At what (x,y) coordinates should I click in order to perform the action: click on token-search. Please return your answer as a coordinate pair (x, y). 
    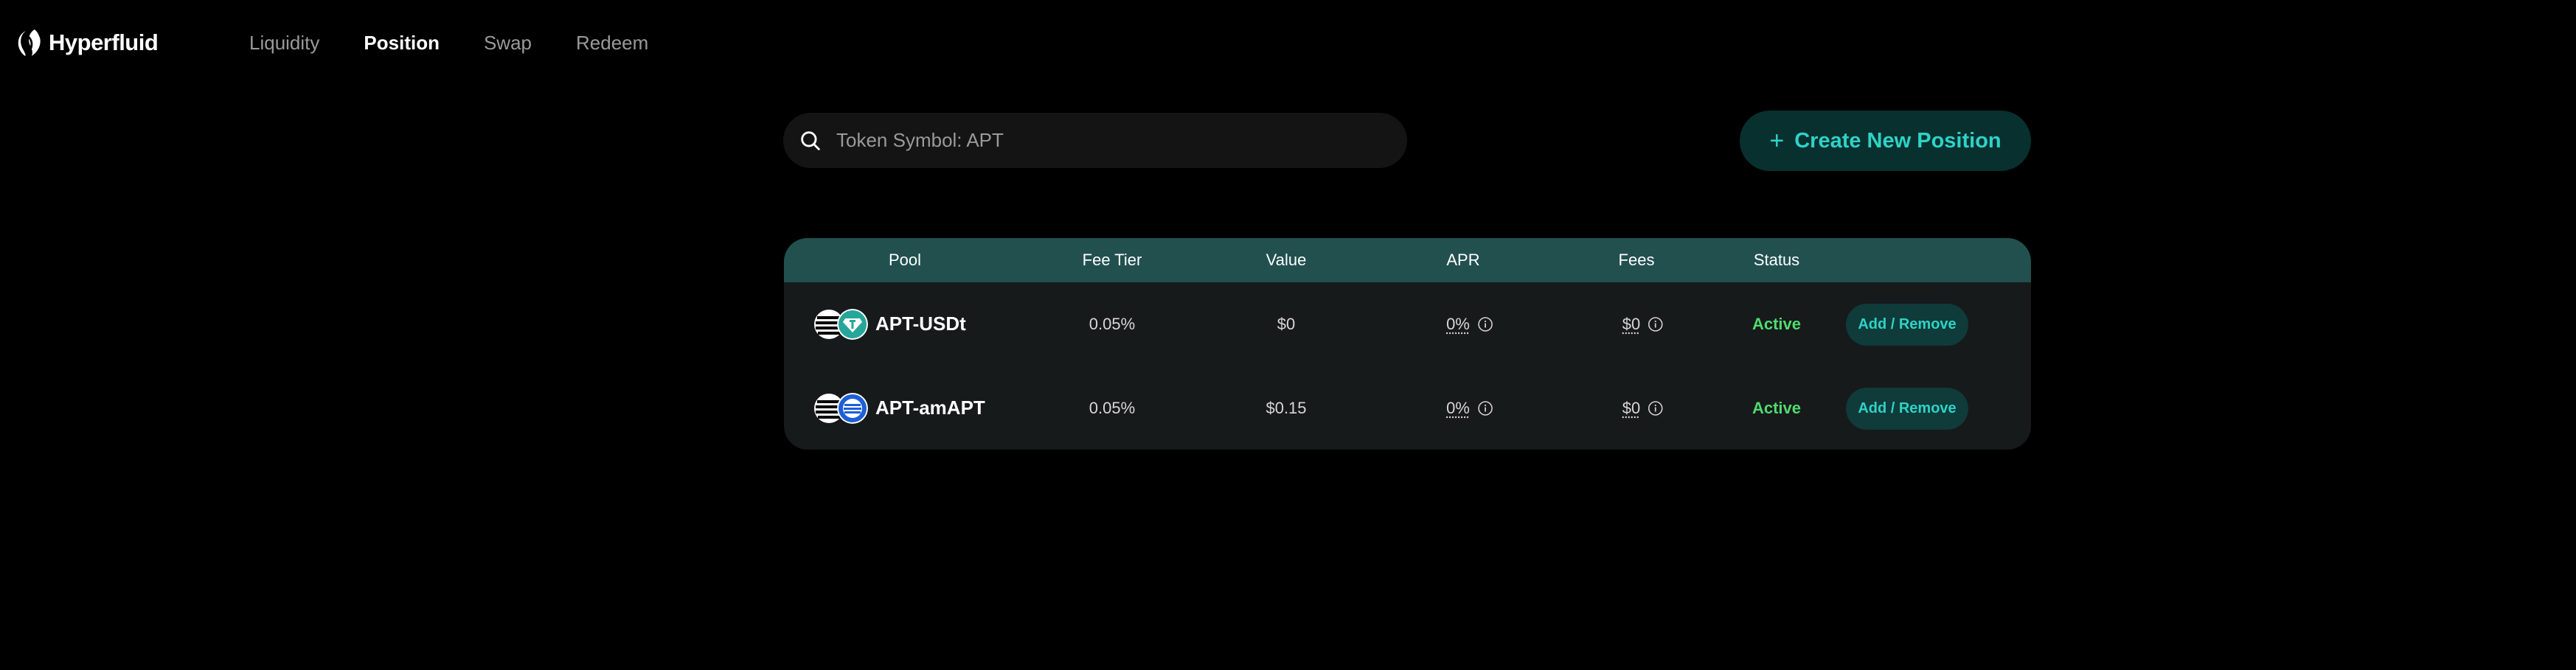
    Looking at the image, I should click on (1095, 140).